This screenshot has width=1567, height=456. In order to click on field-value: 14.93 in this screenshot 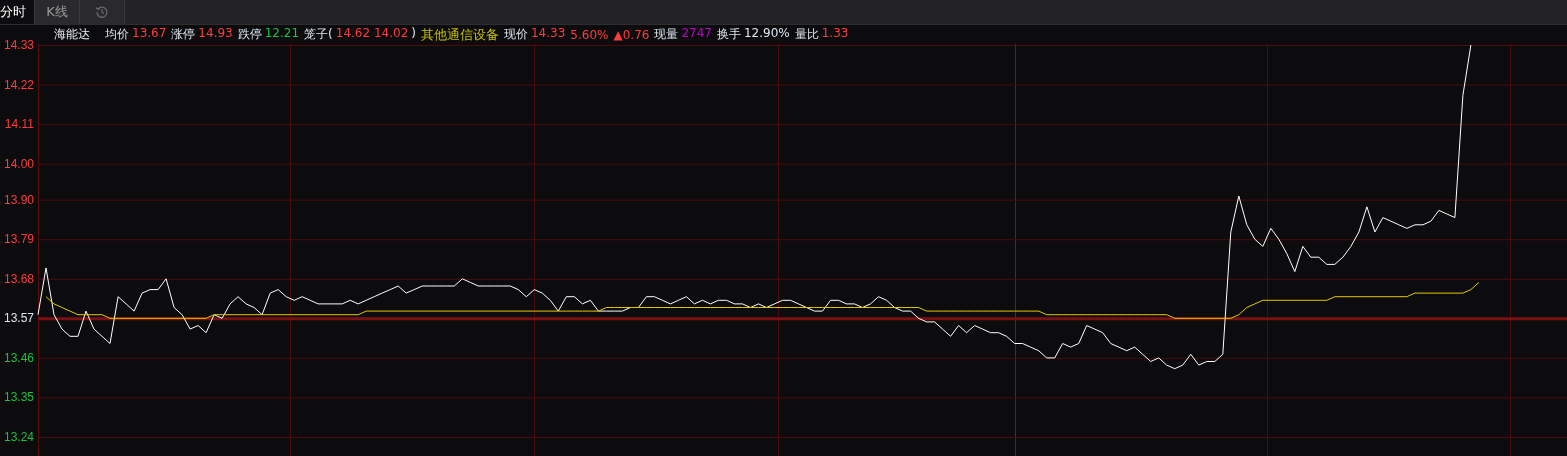, I will do `click(215, 34)`.